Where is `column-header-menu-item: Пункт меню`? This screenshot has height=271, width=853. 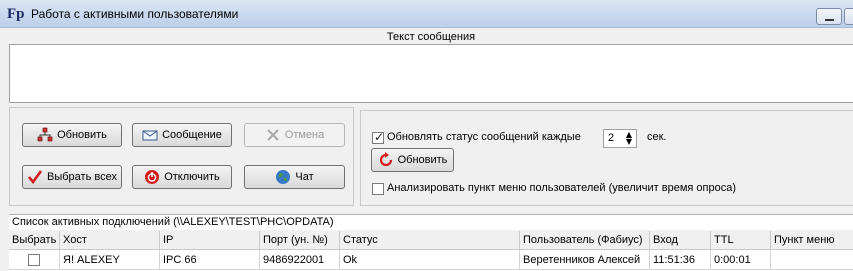
column-header-menu-item: Пункт меню is located at coordinates (812, 240).